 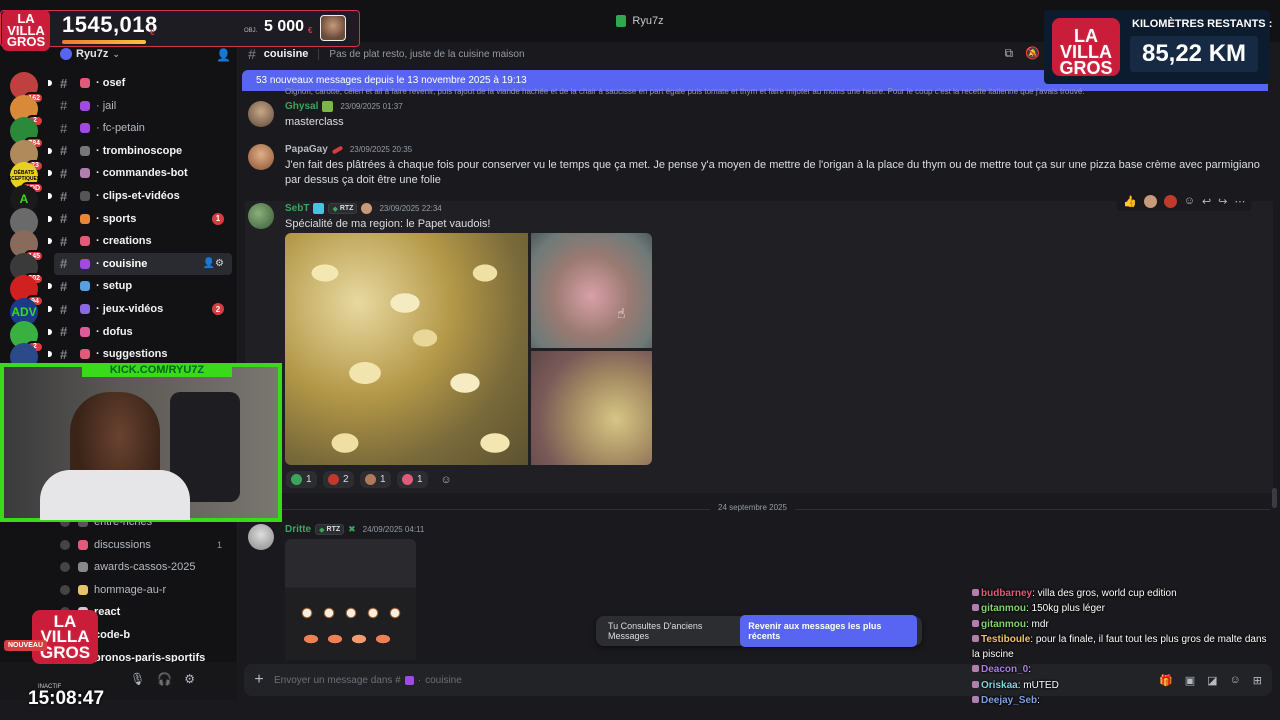 I want to click on message-header: Dritte ◆ RTZ ✖ 24/09/2025 04:11, so click(x=354, y=529).